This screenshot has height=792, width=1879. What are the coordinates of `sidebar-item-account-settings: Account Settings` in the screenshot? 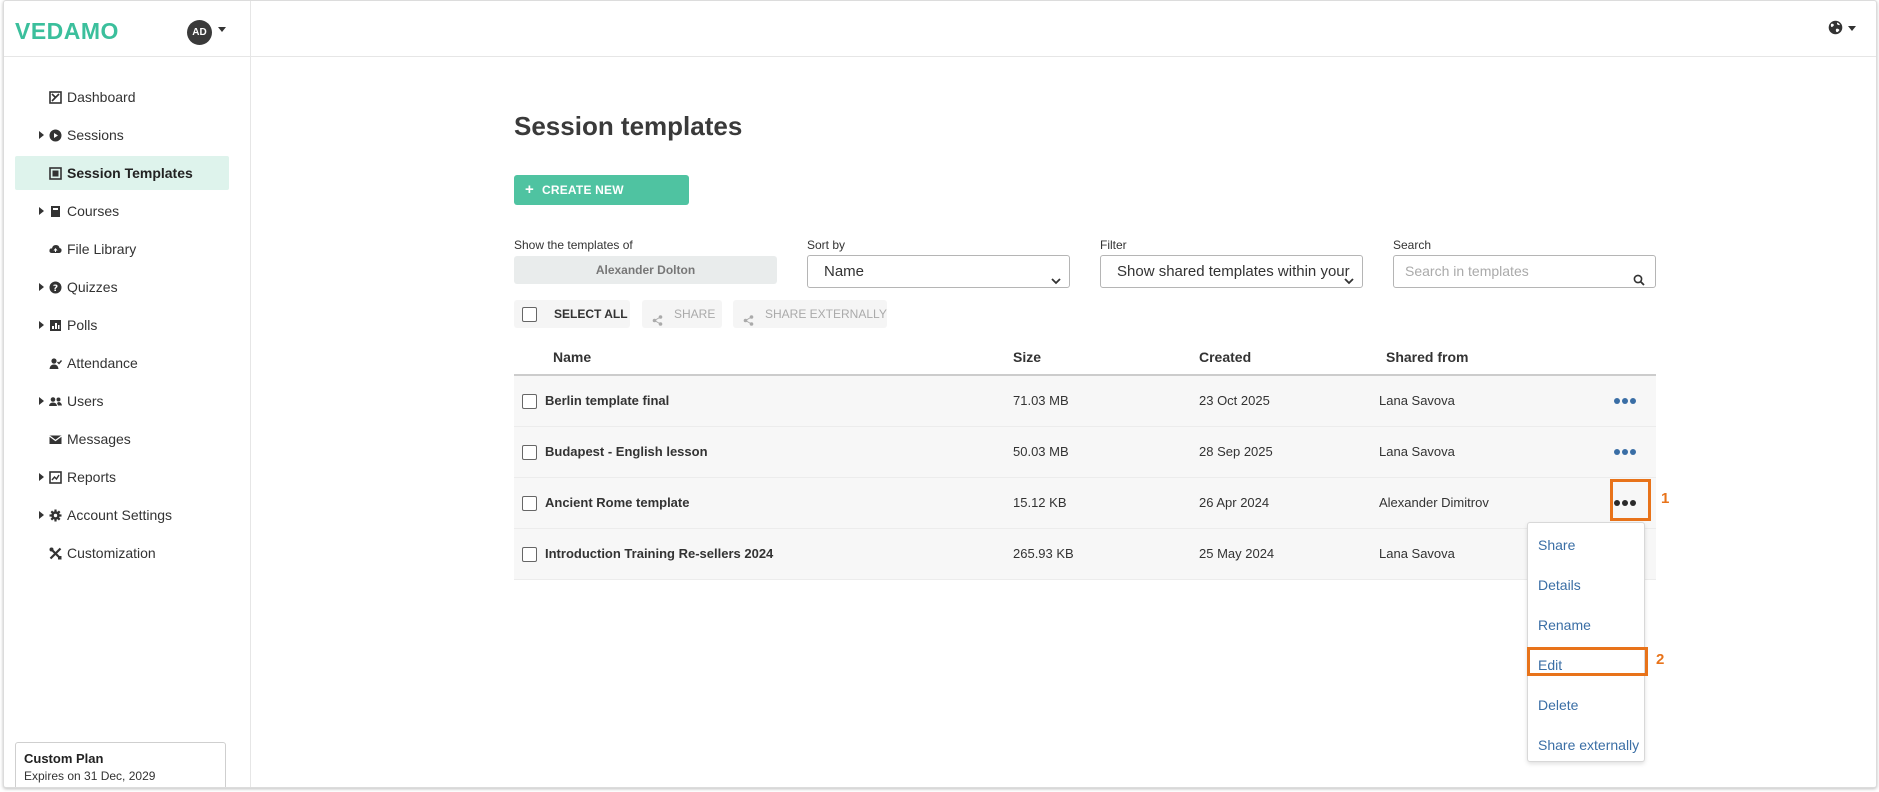 It's located at (122, 515).